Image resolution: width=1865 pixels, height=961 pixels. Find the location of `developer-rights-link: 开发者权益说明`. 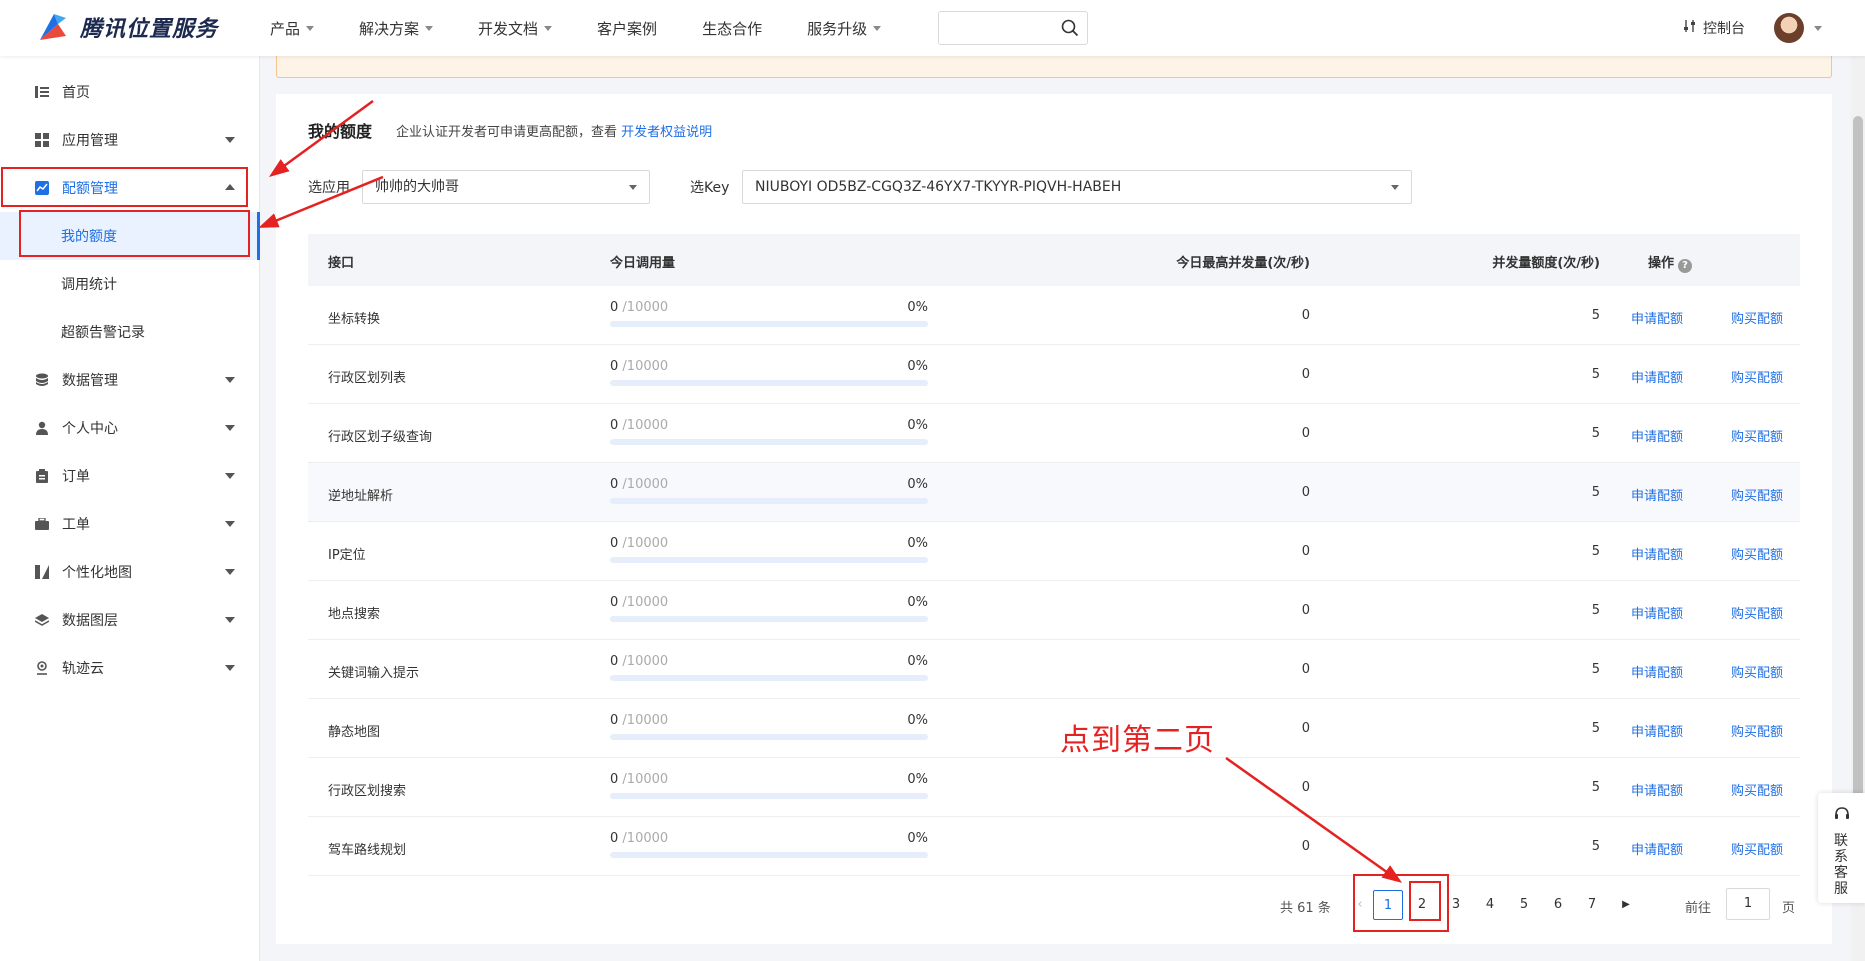

developer-rights-link: 开发者权益说明 is located at coordinates (666, 132).